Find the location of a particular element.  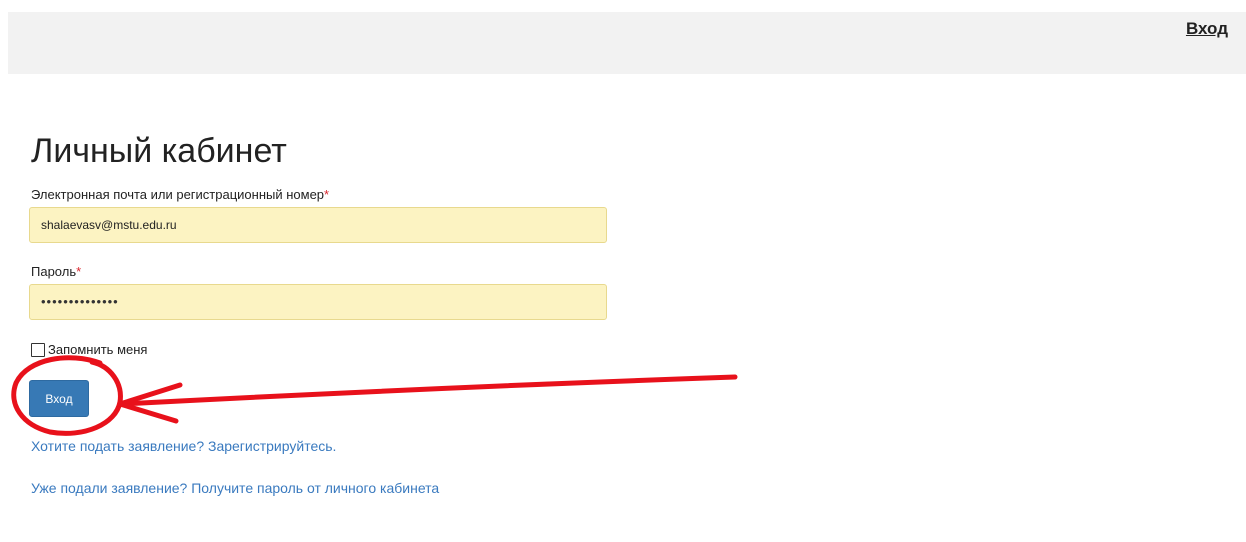

email-field is located at coordinates (318, 225).